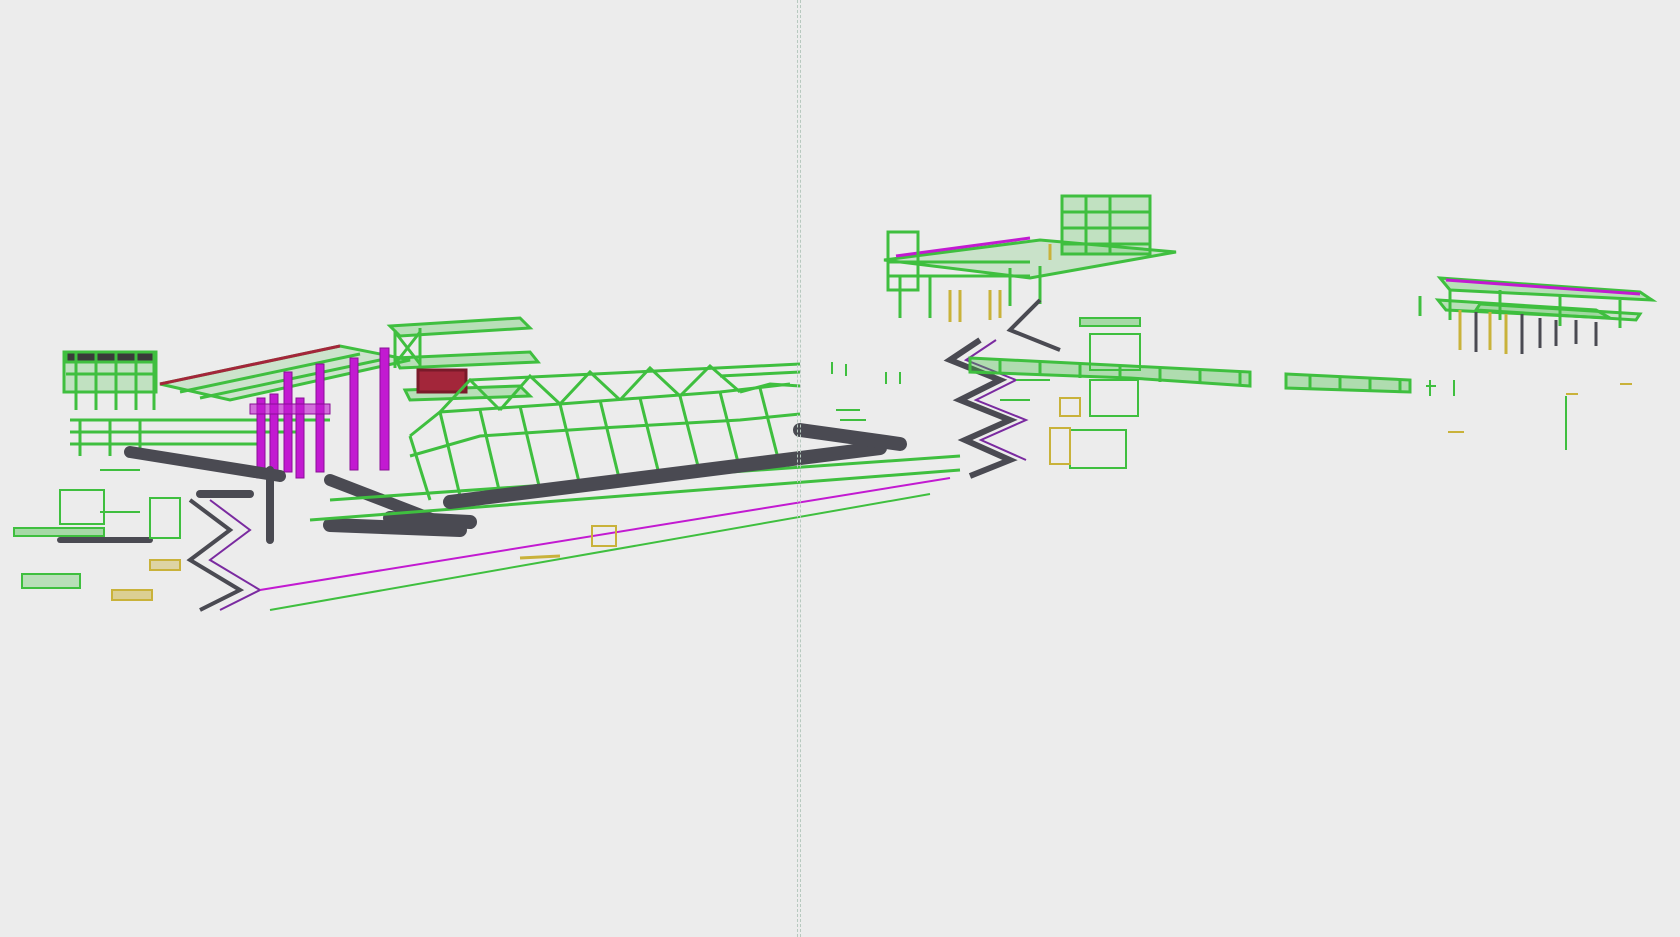  What do you see at coordinates (224, 555) in the screenshot?
I see `staircase-left` at bounding box center [224, 555].